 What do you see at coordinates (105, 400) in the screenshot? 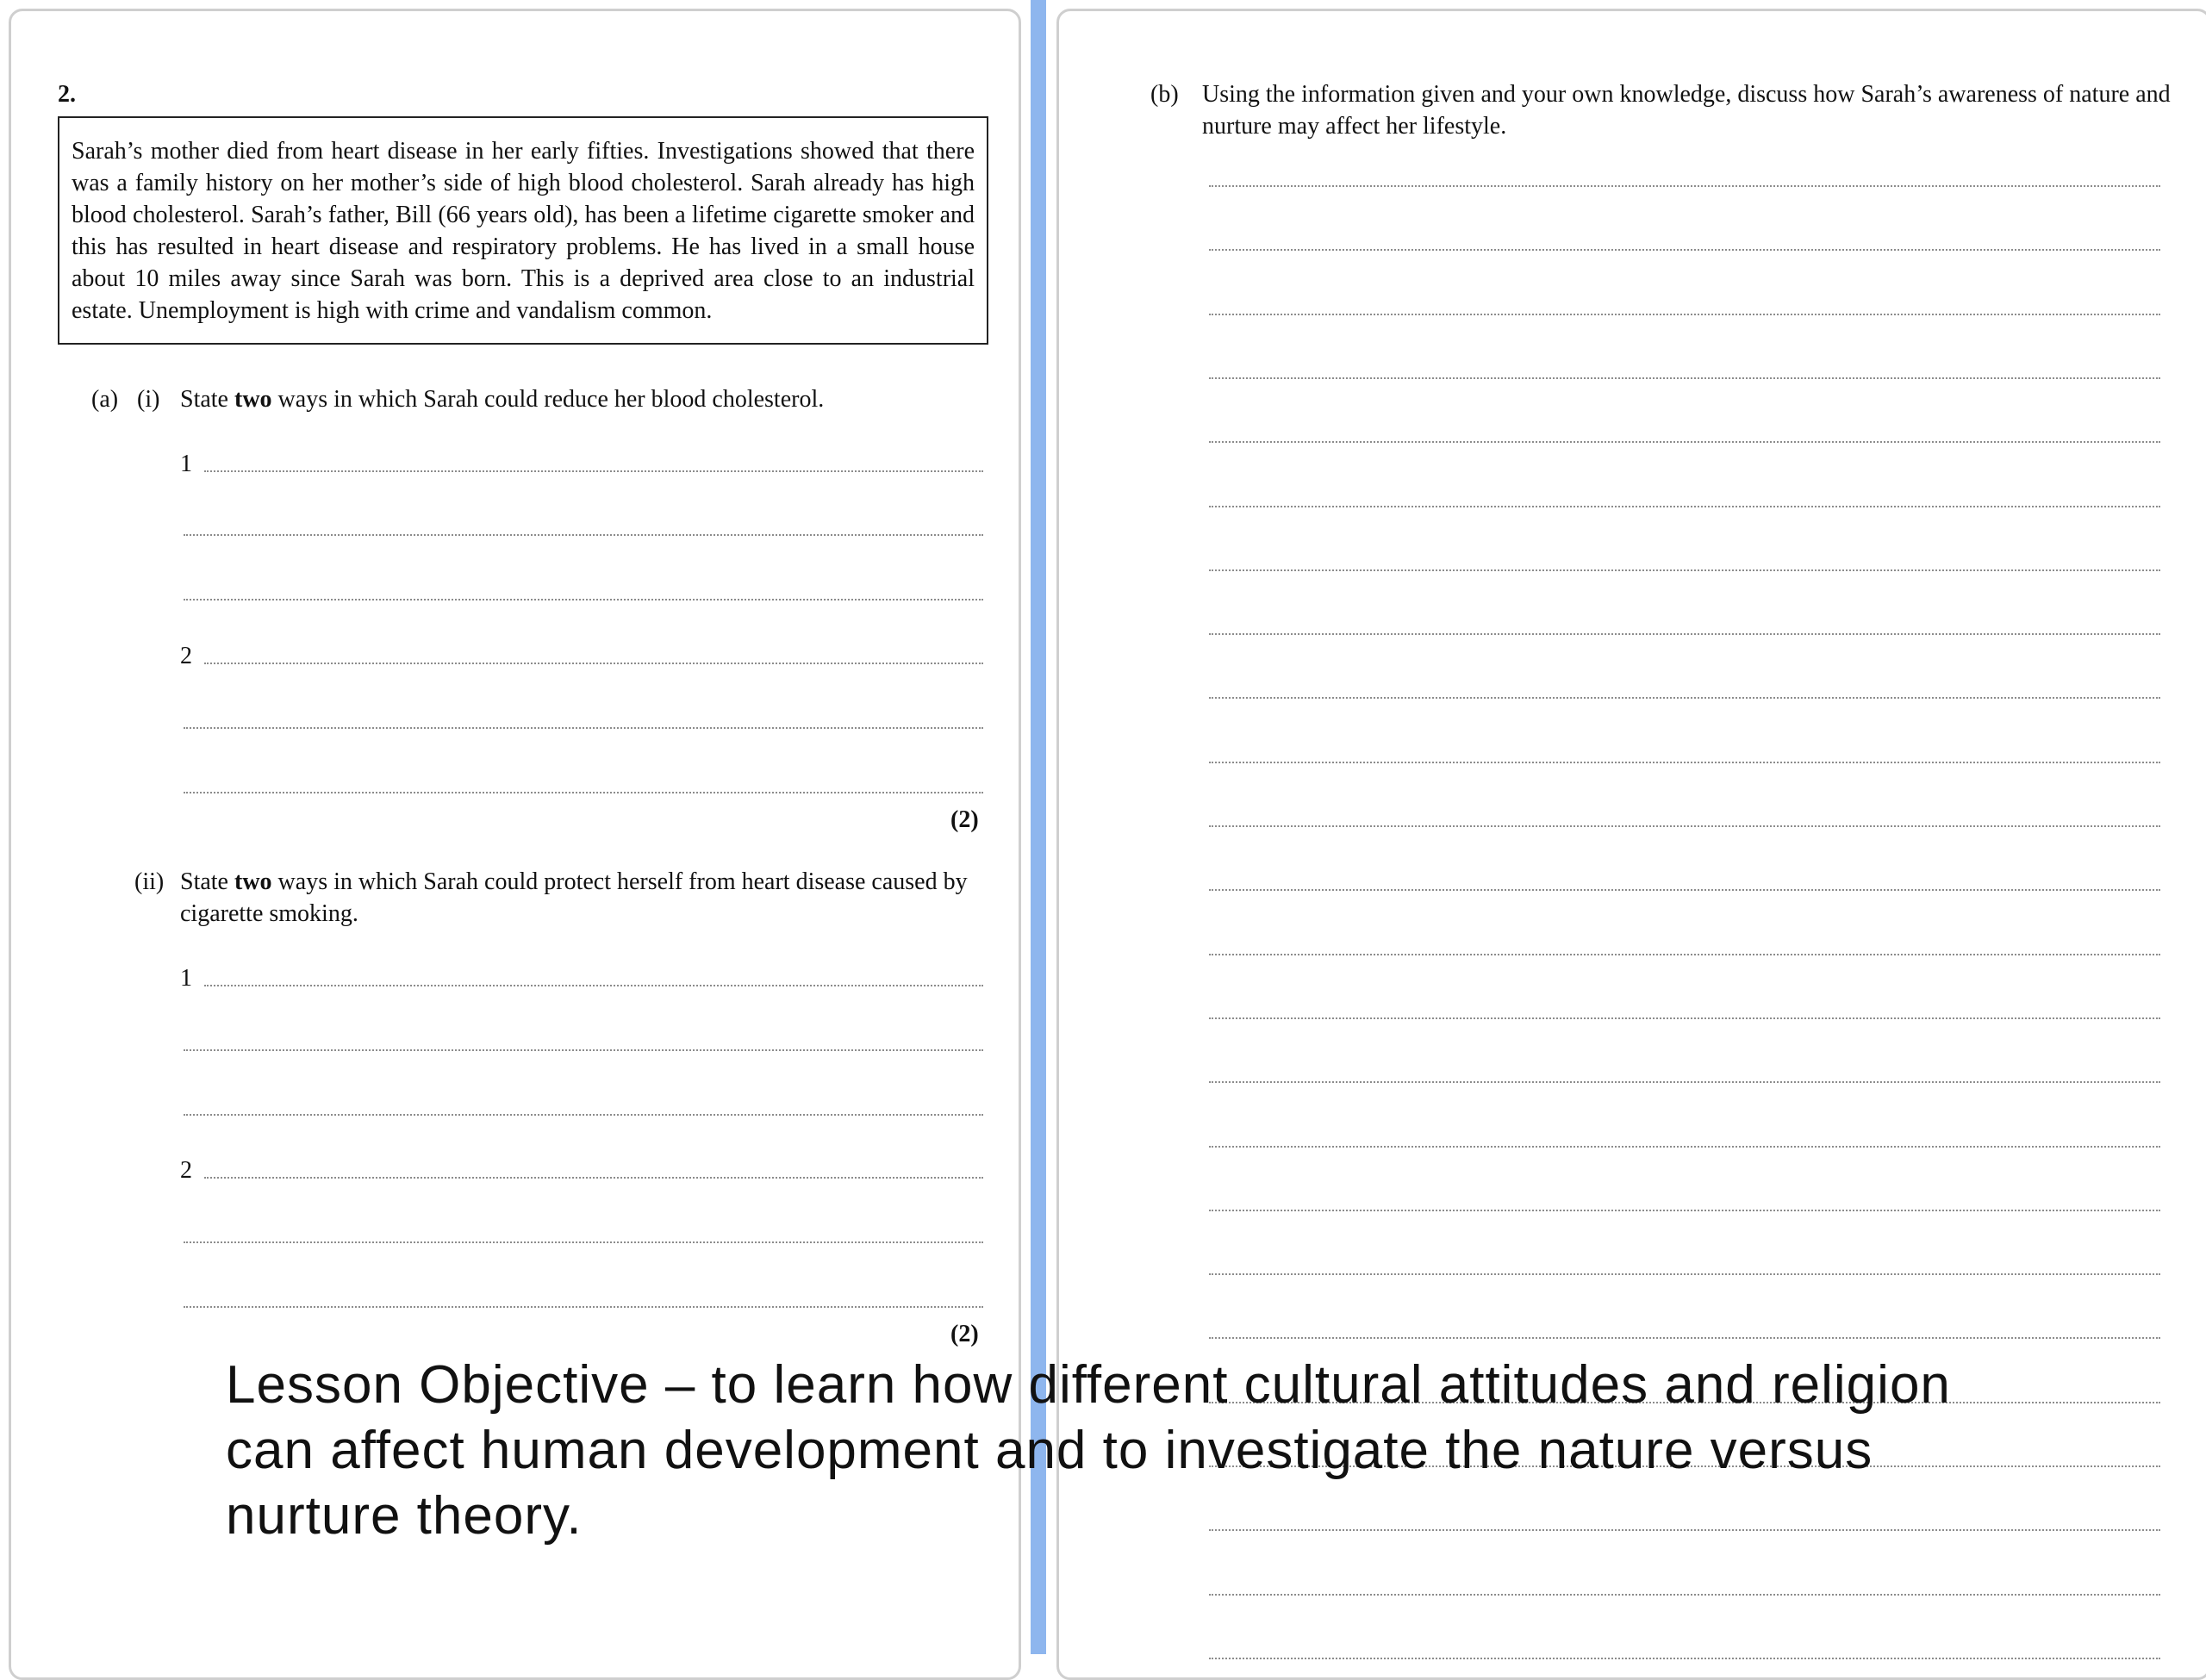
I see `part-a-label: (a)` at bounding box center [105, 400].